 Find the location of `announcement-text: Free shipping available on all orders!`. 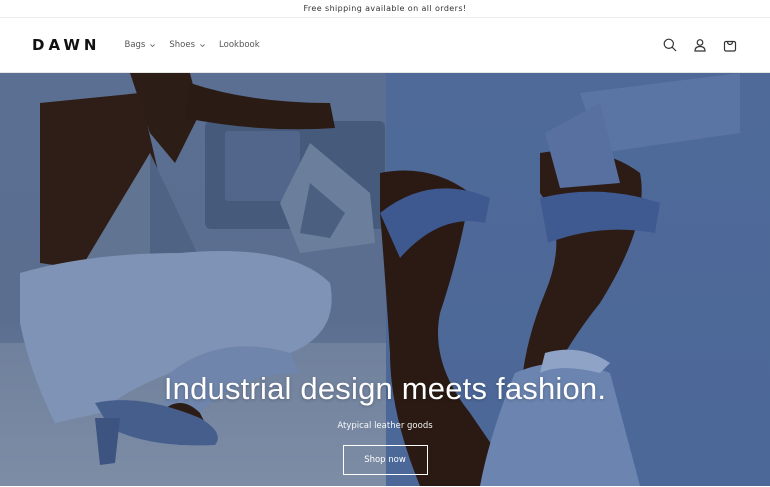

announcement-text: Free shipping available on all orders! is located at coordinates (385, 8).